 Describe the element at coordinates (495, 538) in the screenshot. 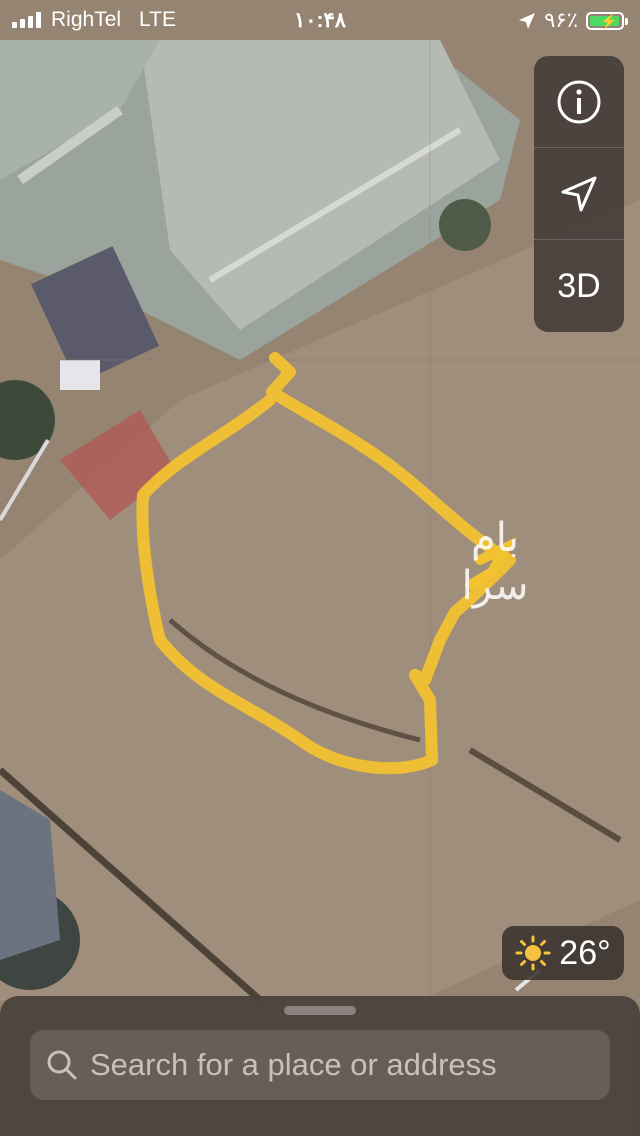

I see `annotation-line-1: بام` at that location.